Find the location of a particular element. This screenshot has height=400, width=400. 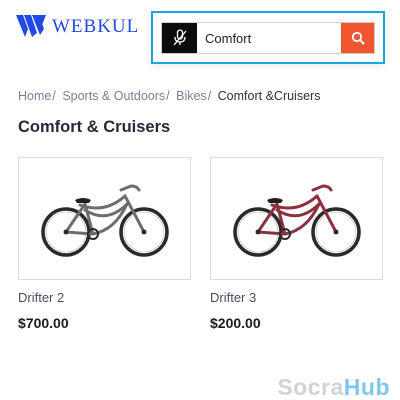

watermark-part-2: Hub is located at coordinates (366, 387).